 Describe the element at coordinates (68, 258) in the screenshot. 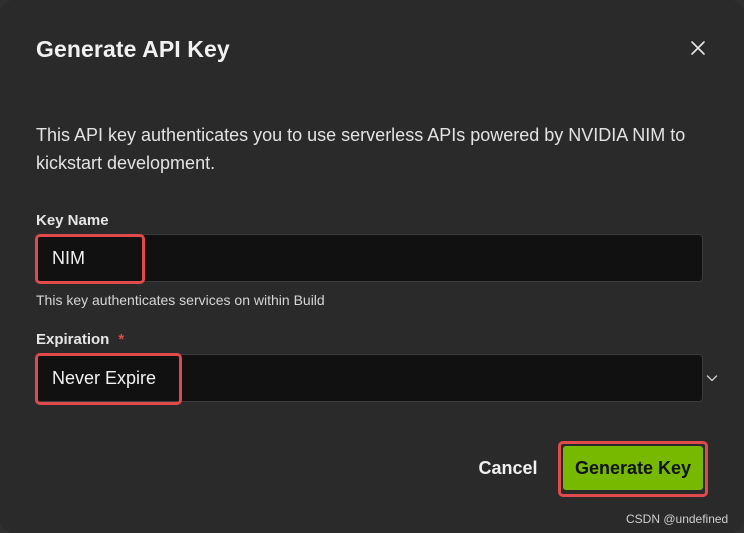

I see `key-name-value: NIM` at that location.